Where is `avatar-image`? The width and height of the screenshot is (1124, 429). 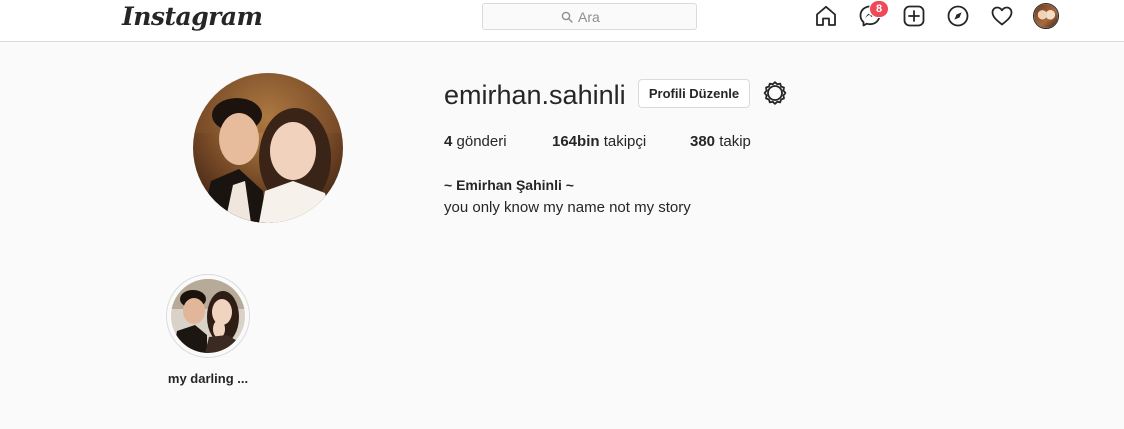
avatar-image is located at coordinates (1046, 16).